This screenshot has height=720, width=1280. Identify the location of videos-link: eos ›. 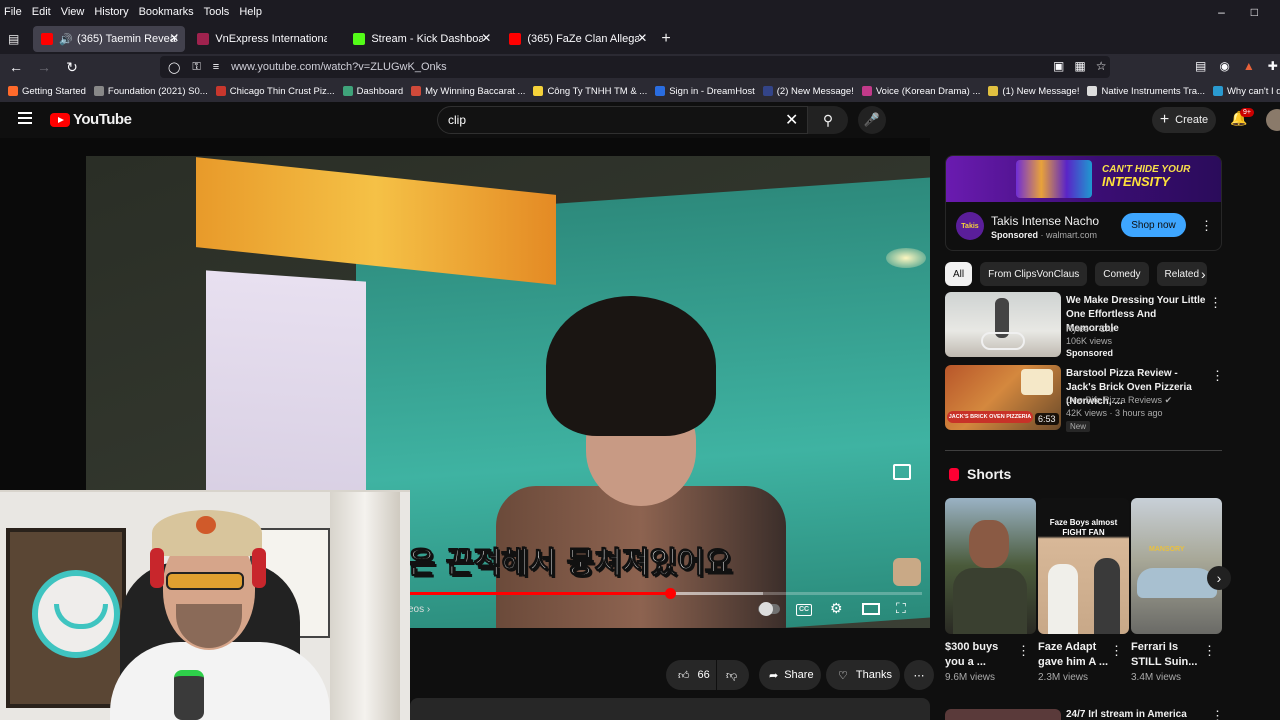
(419, 609).